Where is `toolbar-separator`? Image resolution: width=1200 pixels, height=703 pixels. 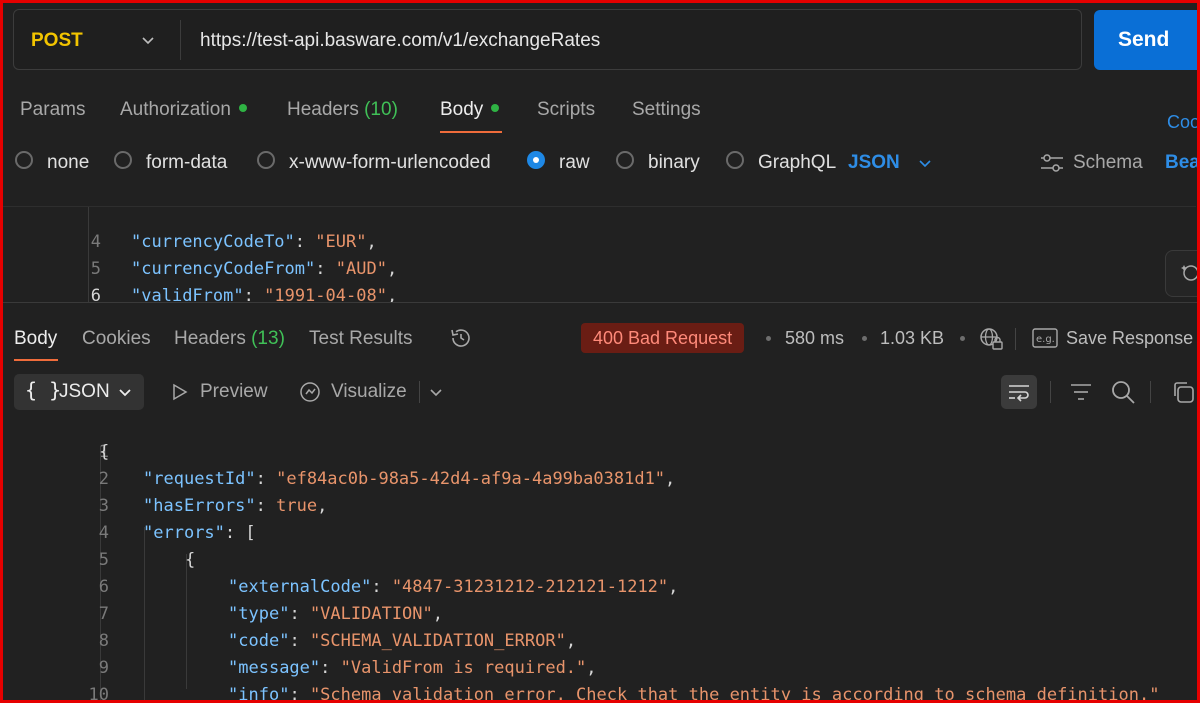 toolbar-separator is located at coordinates (419, 392).